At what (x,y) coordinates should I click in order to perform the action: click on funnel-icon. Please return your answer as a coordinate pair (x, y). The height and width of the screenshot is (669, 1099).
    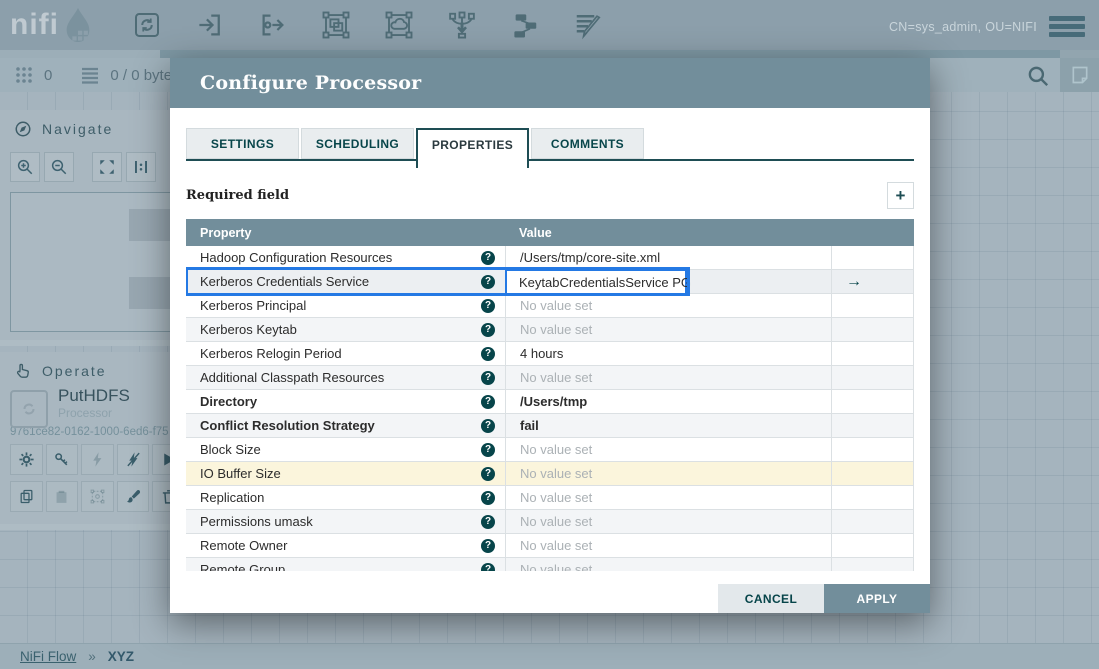
    Looking at the image, I should click on (462, 25).